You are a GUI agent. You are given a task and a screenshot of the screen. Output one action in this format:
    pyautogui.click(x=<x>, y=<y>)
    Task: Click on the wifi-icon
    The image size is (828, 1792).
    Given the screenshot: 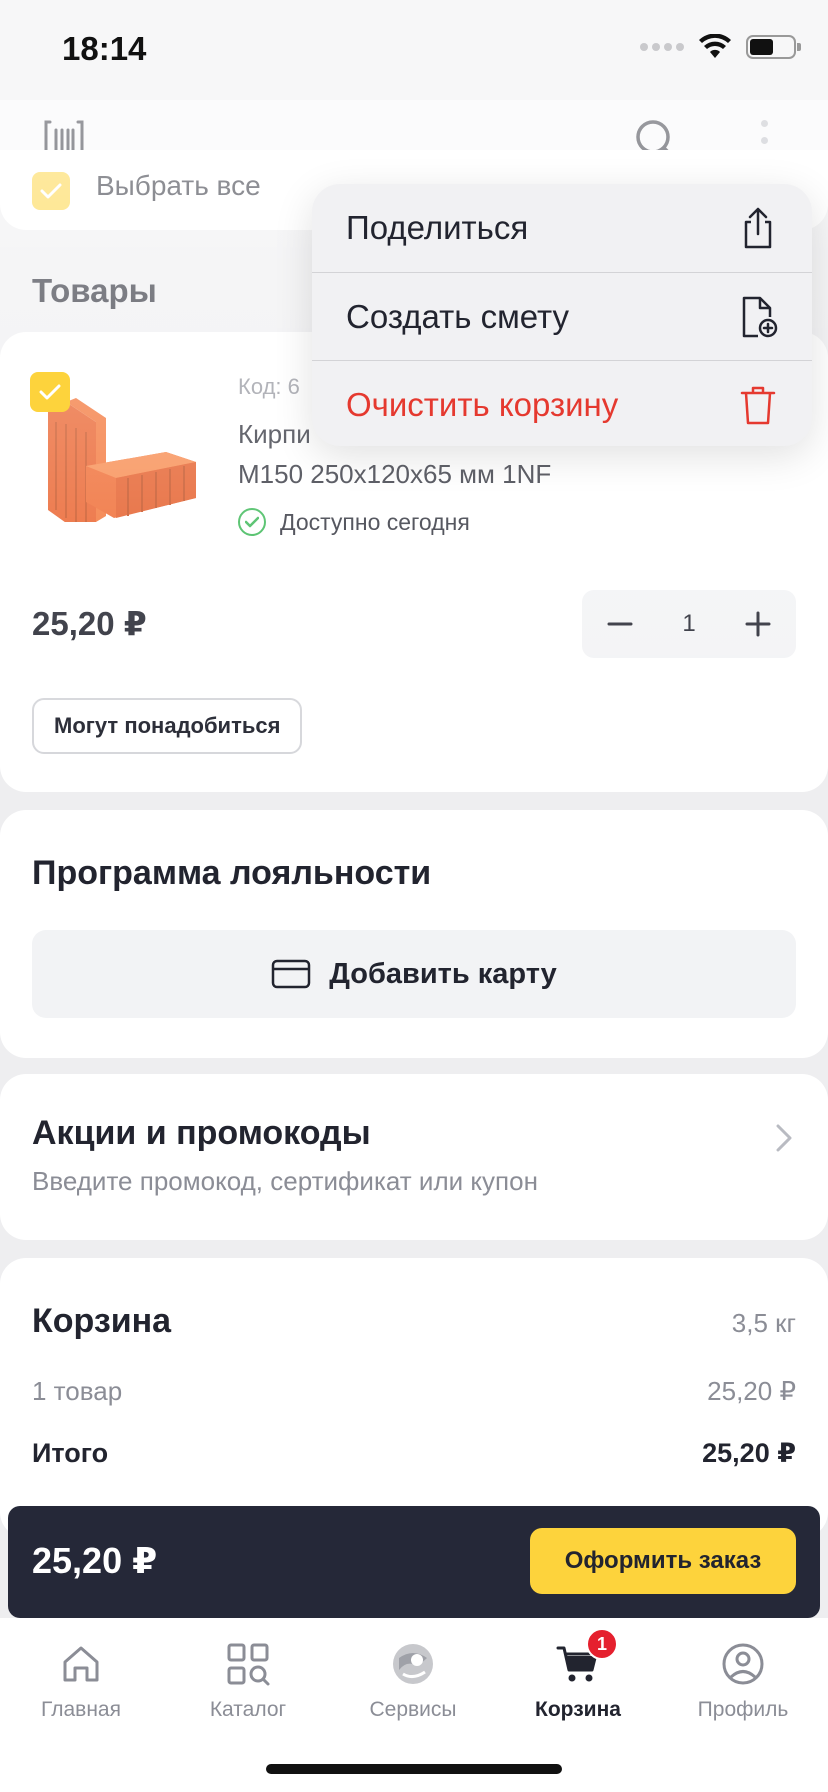 What is the action you would take?
    pyautogui.click(x=715, y=46)
    